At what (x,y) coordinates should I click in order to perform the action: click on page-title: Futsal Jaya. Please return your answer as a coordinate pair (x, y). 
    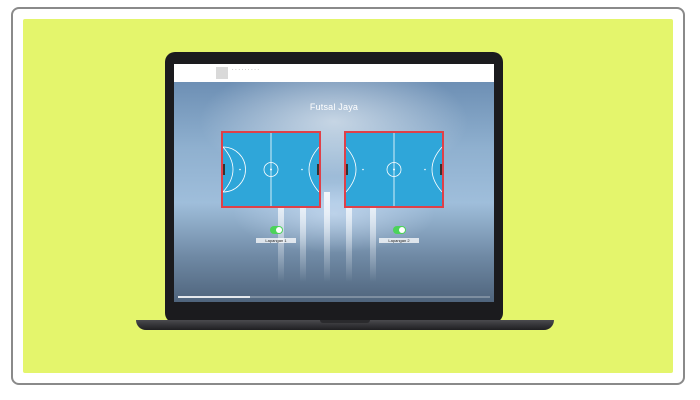
    Looking at the image, I should click on (334, 107).